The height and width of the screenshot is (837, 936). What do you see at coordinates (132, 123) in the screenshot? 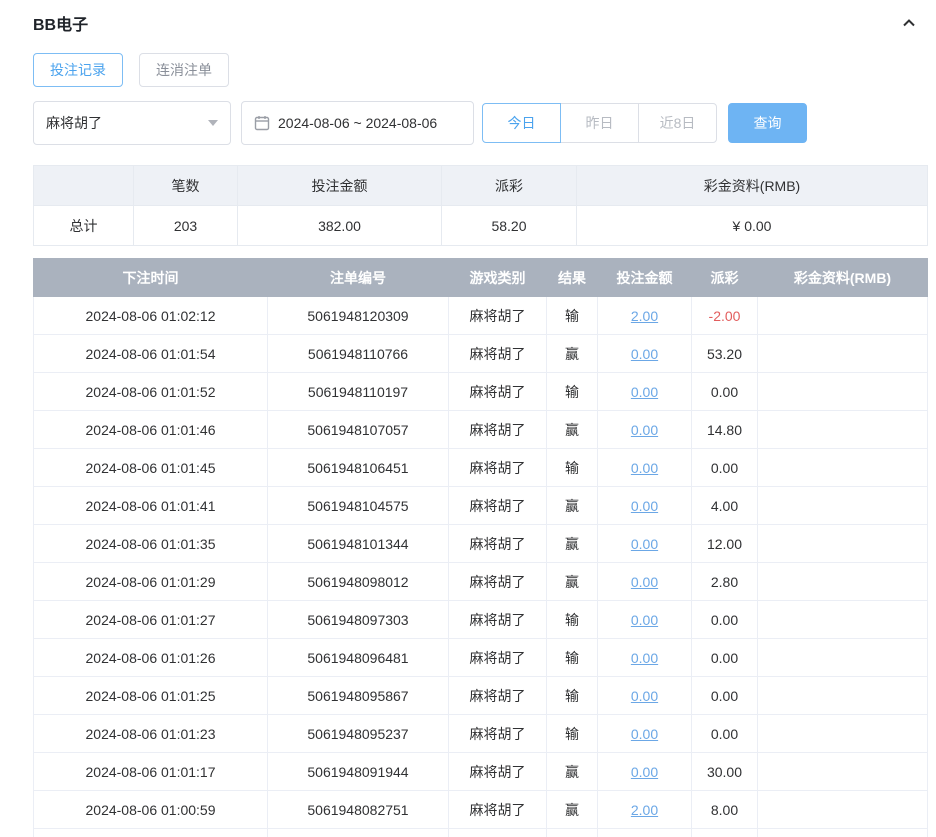
I see `game-select: 麻将胡了` at bounding box center [132, 123].